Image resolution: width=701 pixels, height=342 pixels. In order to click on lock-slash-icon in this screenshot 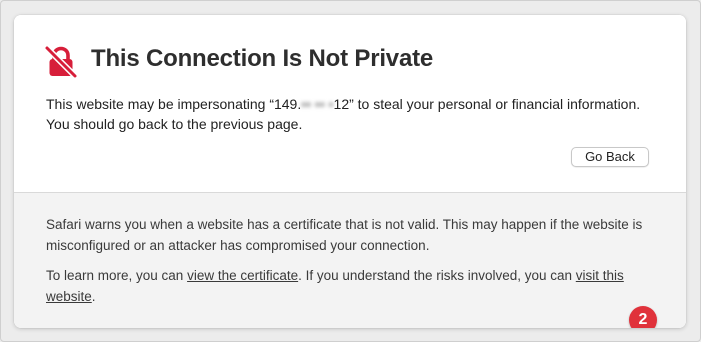, I will do `click(61, 62)`.